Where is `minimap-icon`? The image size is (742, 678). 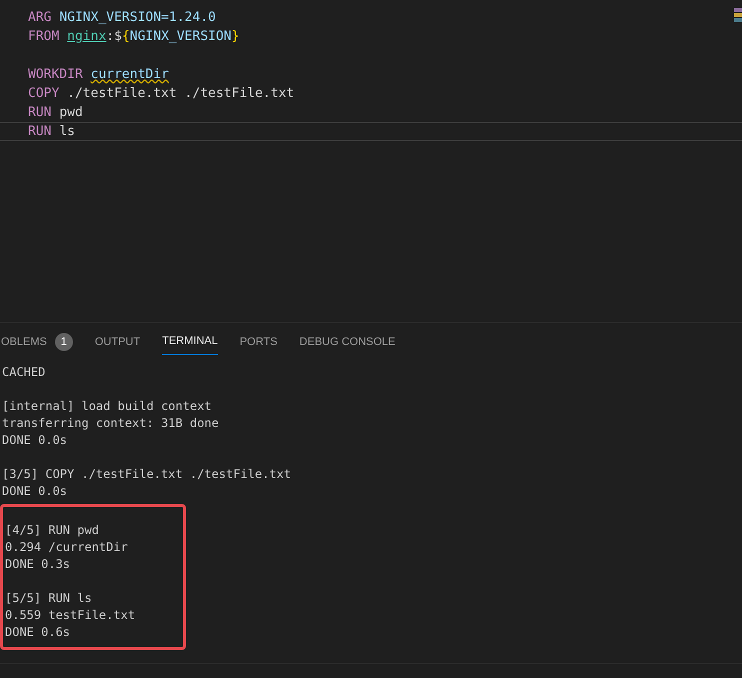
minimap-icon is located at coordinates (738, 16).